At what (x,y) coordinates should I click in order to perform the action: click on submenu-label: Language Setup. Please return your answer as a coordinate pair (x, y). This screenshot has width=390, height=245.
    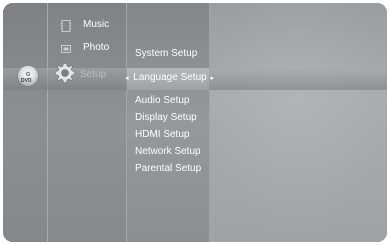
    Looking at the image, I should click on (170, 77).